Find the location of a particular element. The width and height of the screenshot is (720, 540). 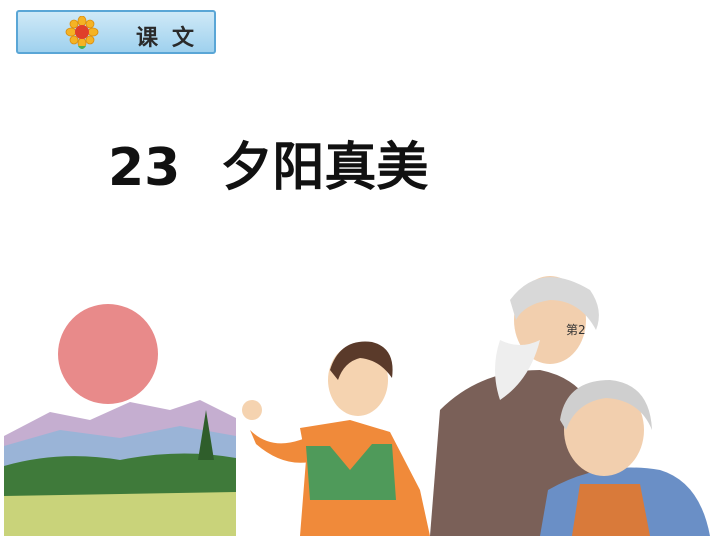

lesson-title: 23 夕阳真美 is located at coordinates (360, 162).